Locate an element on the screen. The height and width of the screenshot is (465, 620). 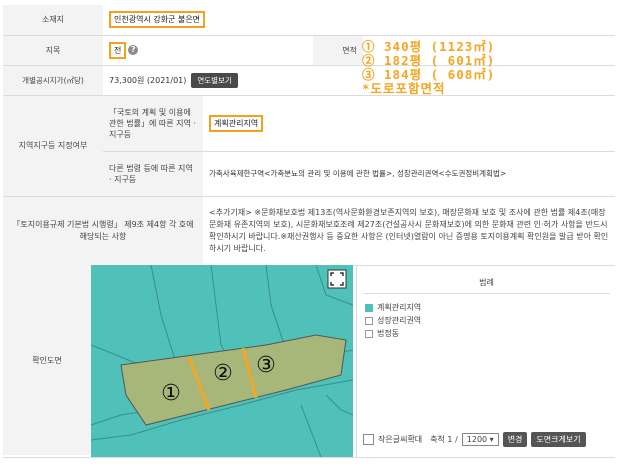
parcel-label-1: ① is located at coordinates (171, 393).